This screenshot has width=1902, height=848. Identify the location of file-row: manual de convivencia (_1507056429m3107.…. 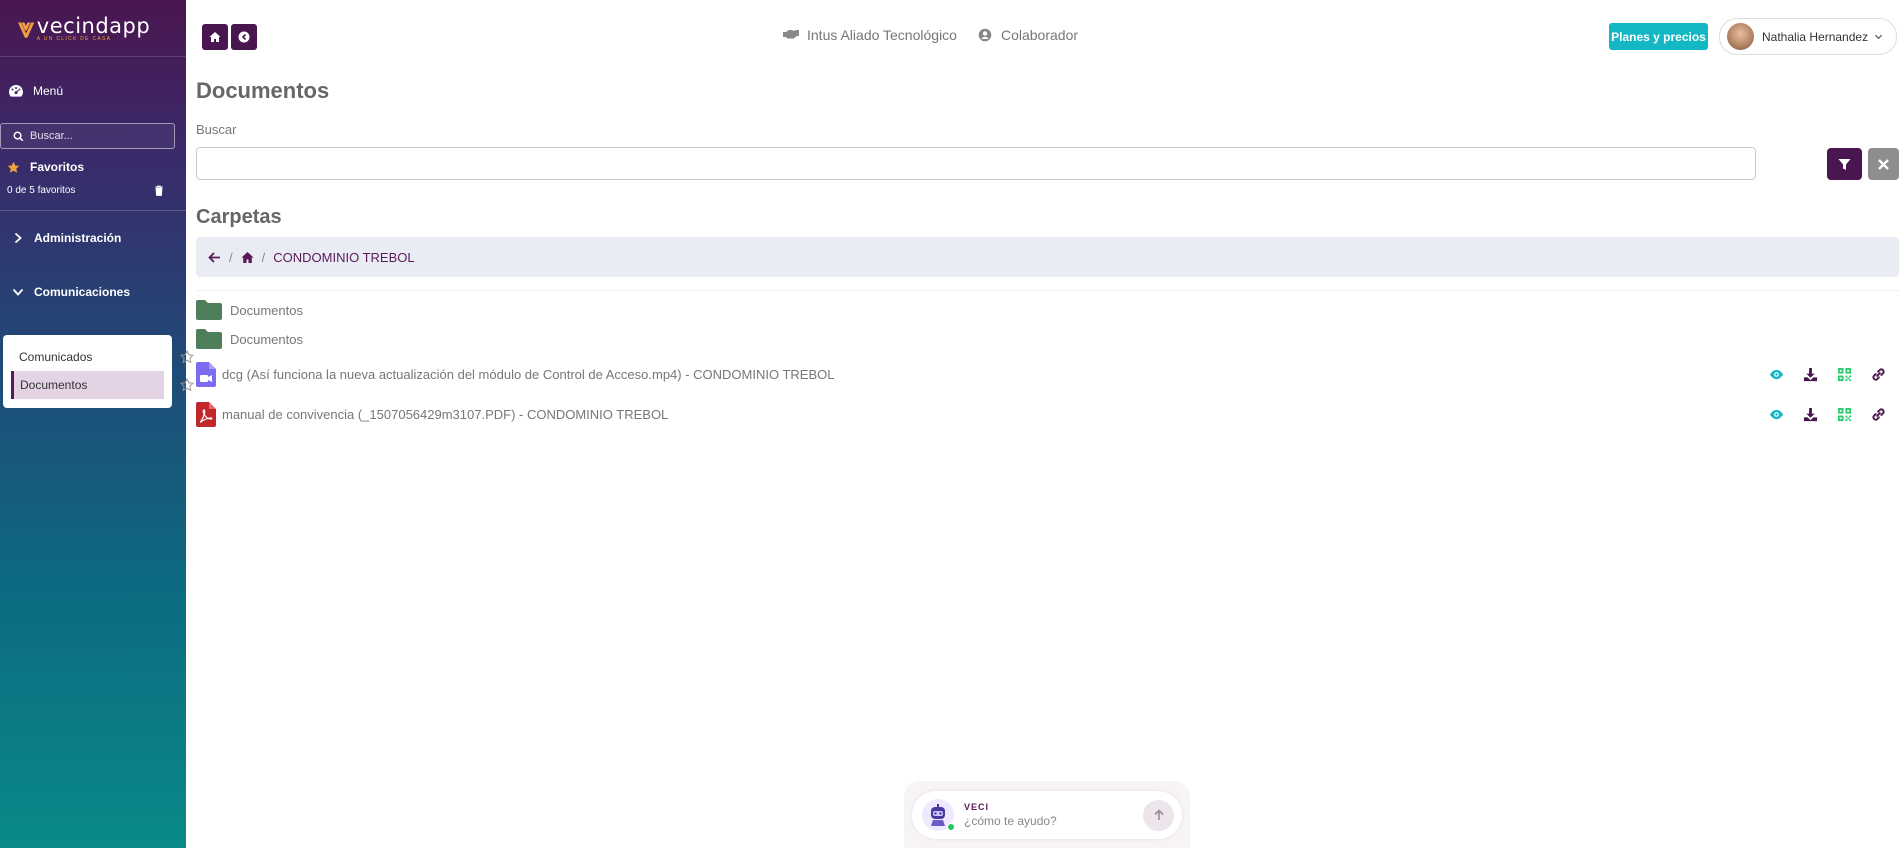
(432, 414).